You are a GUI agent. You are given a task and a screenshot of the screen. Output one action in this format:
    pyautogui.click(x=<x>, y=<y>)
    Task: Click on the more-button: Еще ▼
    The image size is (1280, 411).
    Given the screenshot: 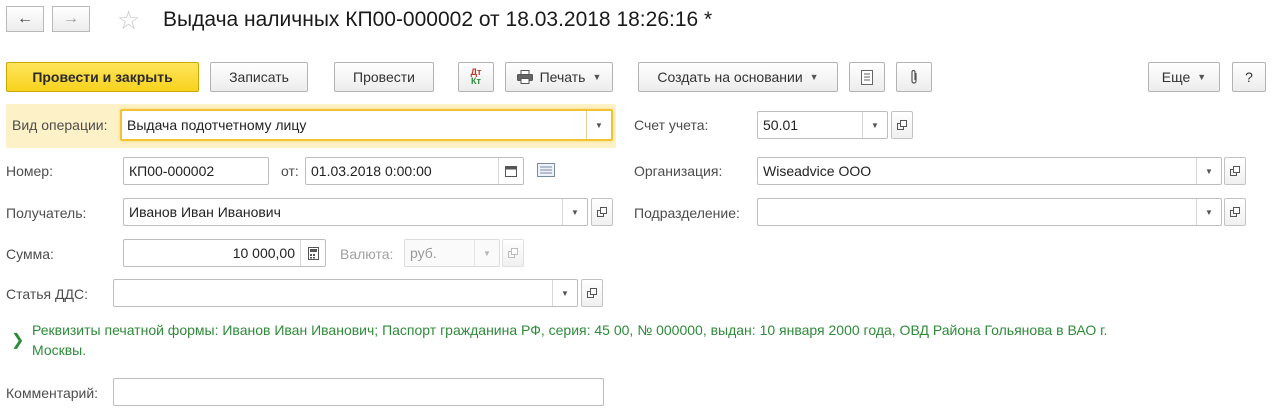 What is the action you would take?
    pyautogui.click(x=1184, y=77)
    